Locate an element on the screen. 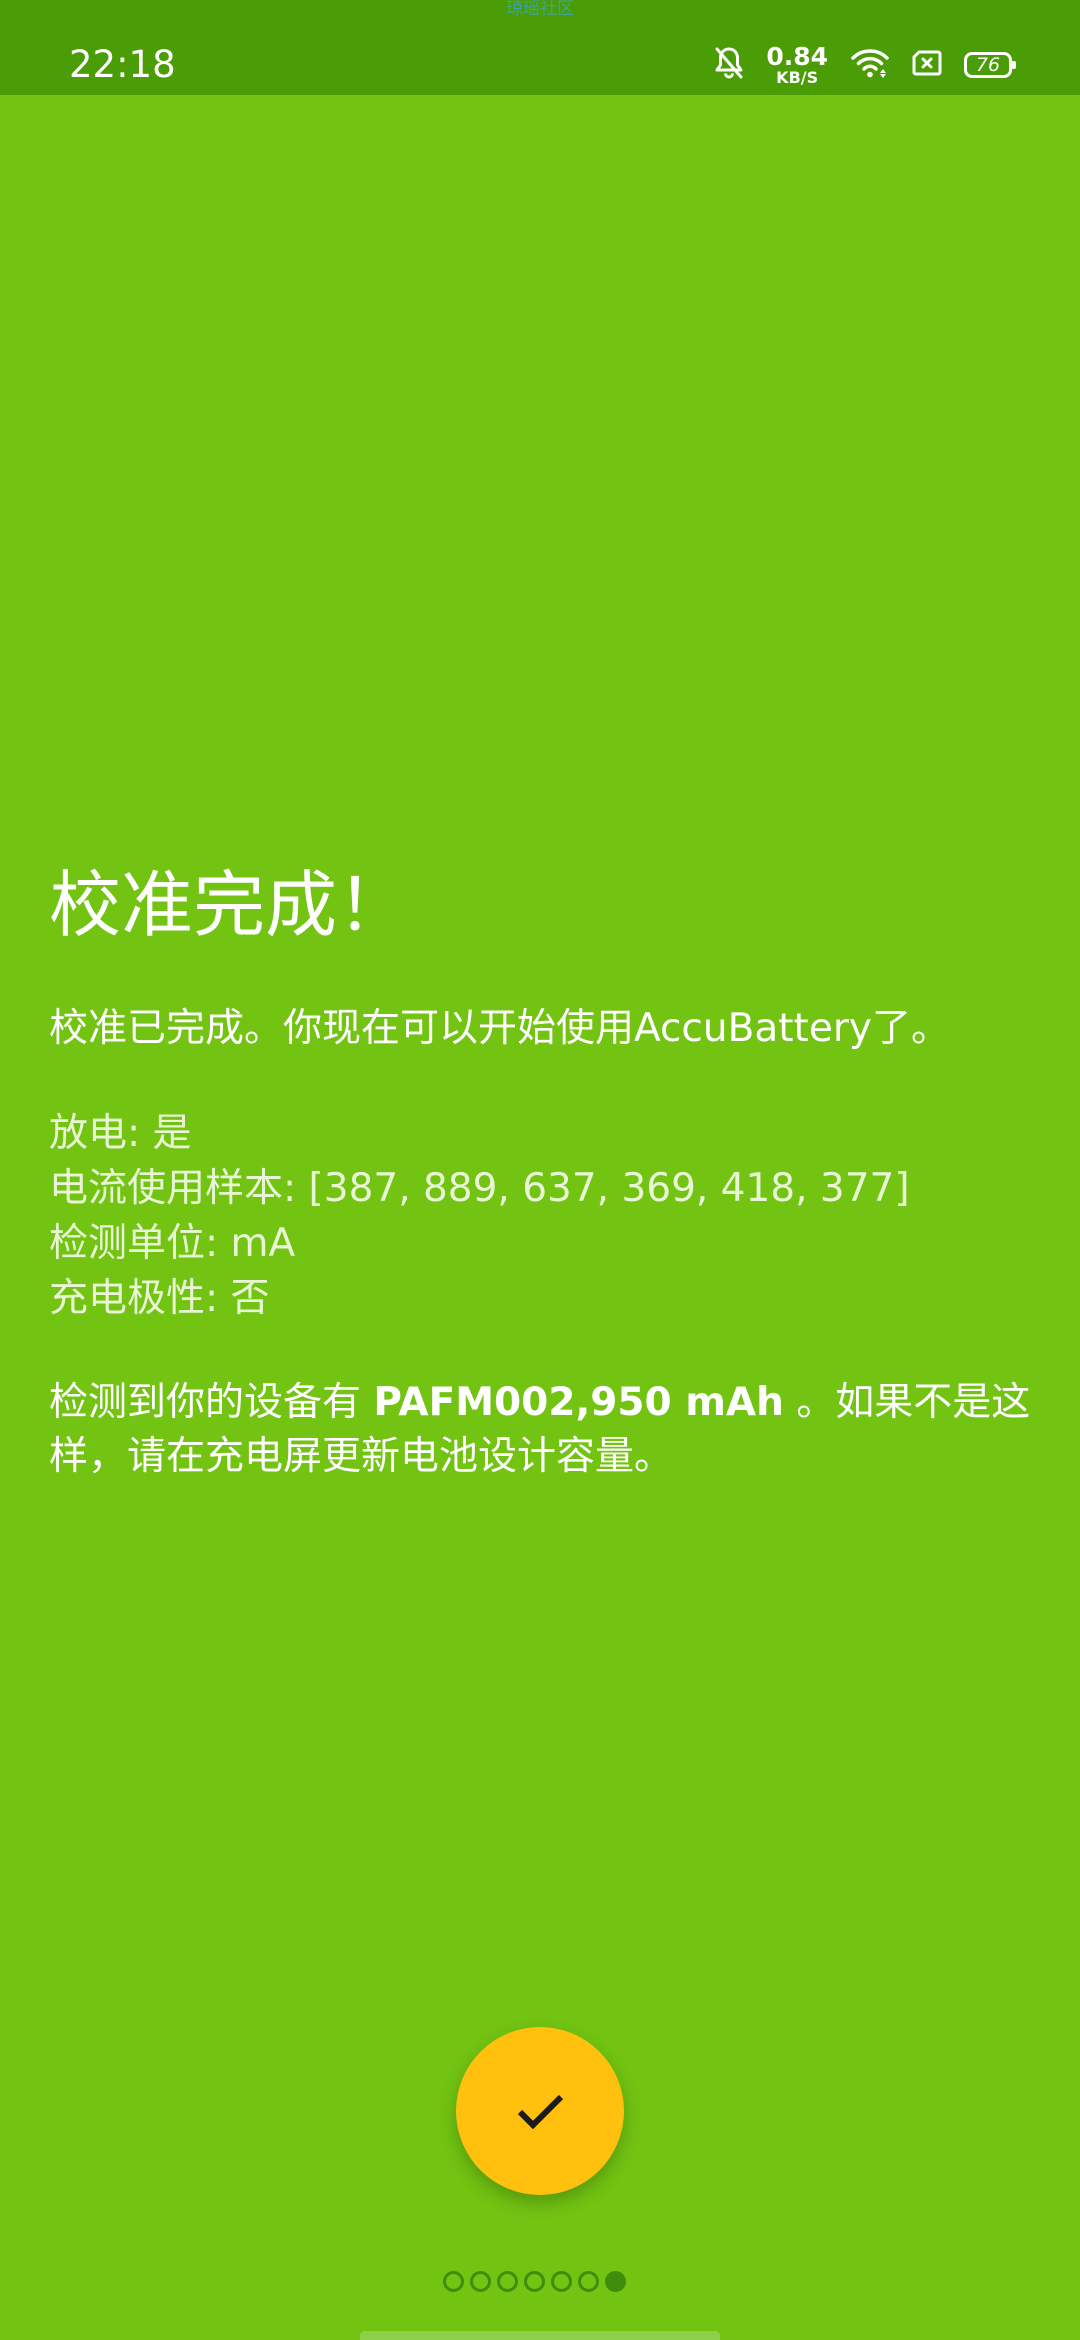 This screenshot has width=1080, height=2340. status-icons: 0.84 KB/S 76 is located at coordinates (865, 65).